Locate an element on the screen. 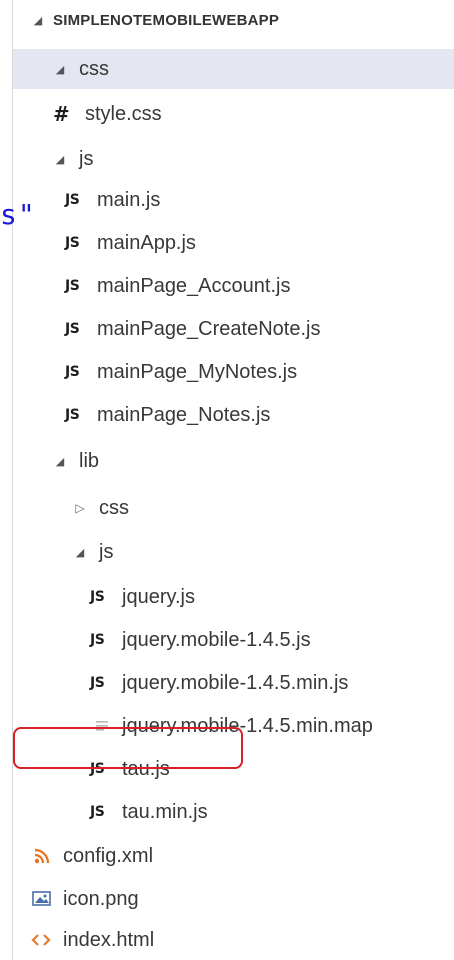 The width and height of the screenshot is (454, 960). folder-lib-css: ▷ css is located at coordinates (233, 508).